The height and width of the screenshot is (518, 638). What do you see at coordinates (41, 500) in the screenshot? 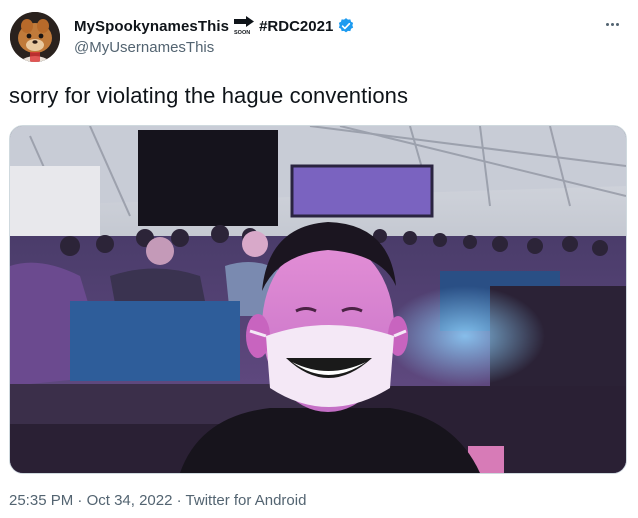
I see `tweet-time: 25:35 PM` at bounding box center [41, 500].